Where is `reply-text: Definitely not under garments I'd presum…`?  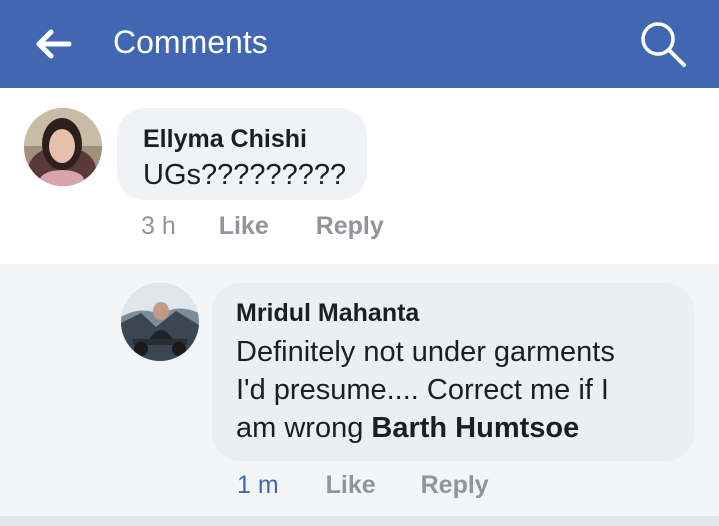 reply-text: Definitely not under garments I'd presum… is located at coordinates (461, 390).